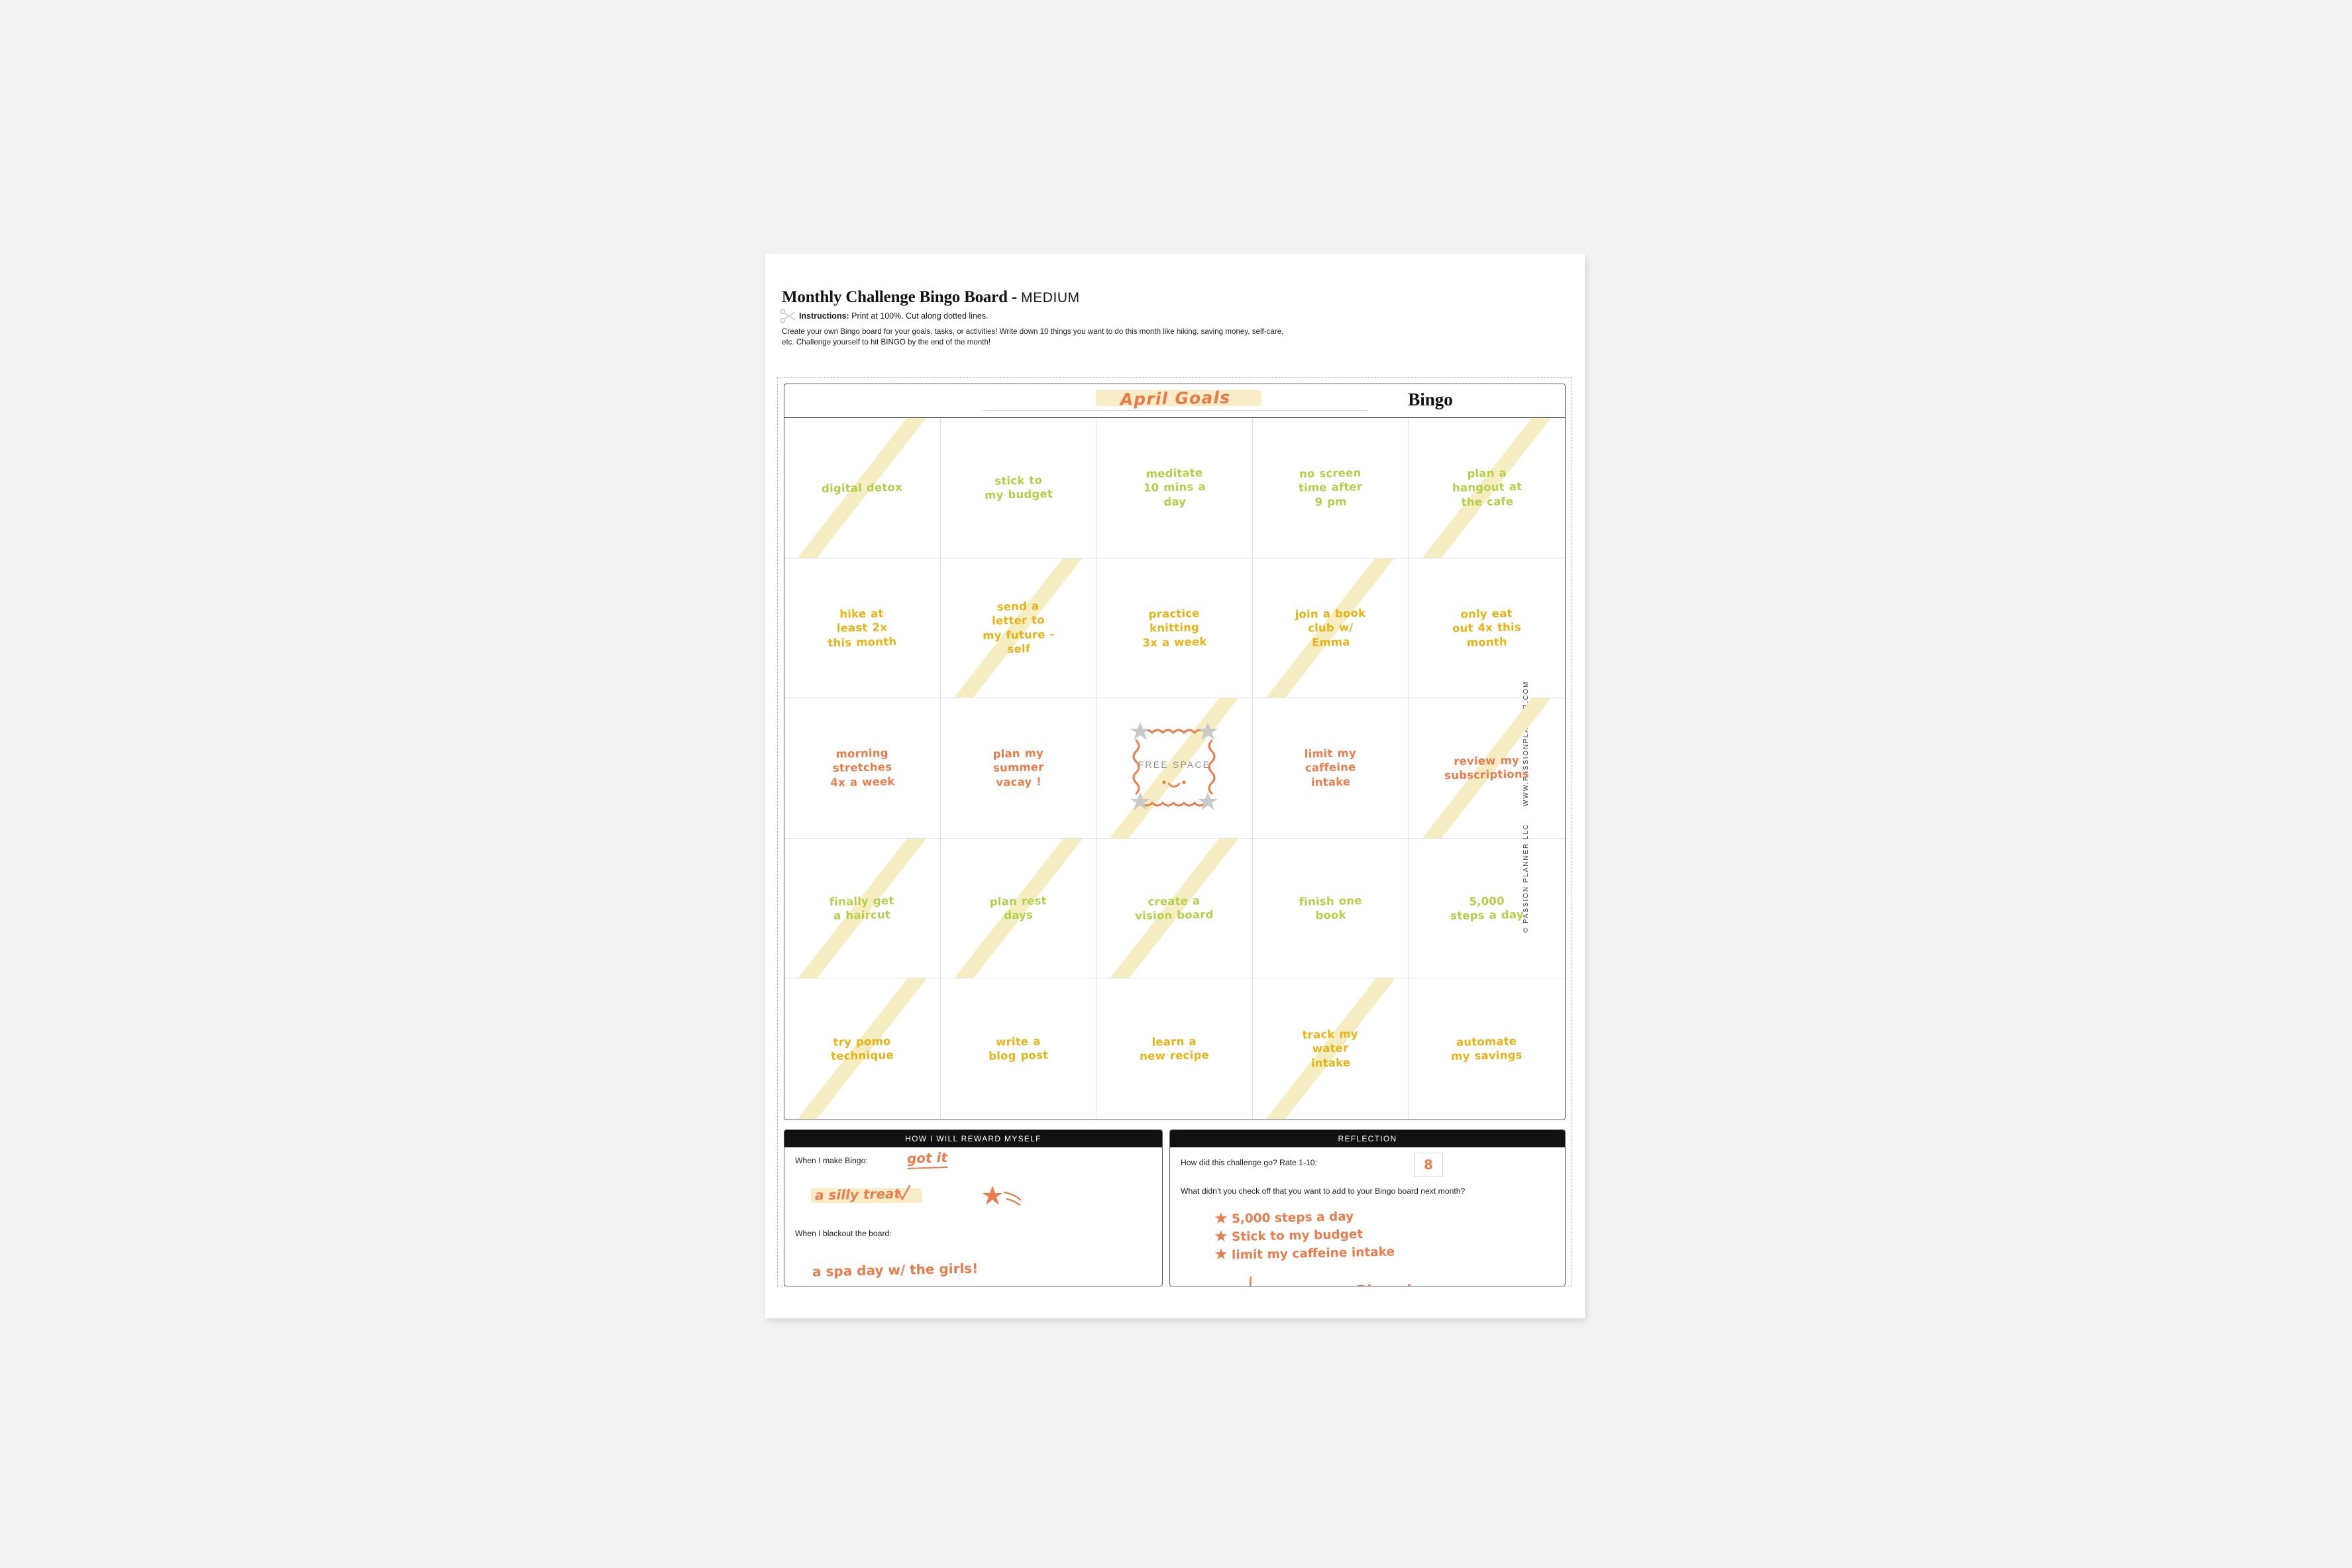 The height and width of the screenshot is (1568, 2352). Describe the element at coordinates (1527, 743) in the screenshot. I see `website-text: WWW.PASSIONPLANNER.COM` at that location.